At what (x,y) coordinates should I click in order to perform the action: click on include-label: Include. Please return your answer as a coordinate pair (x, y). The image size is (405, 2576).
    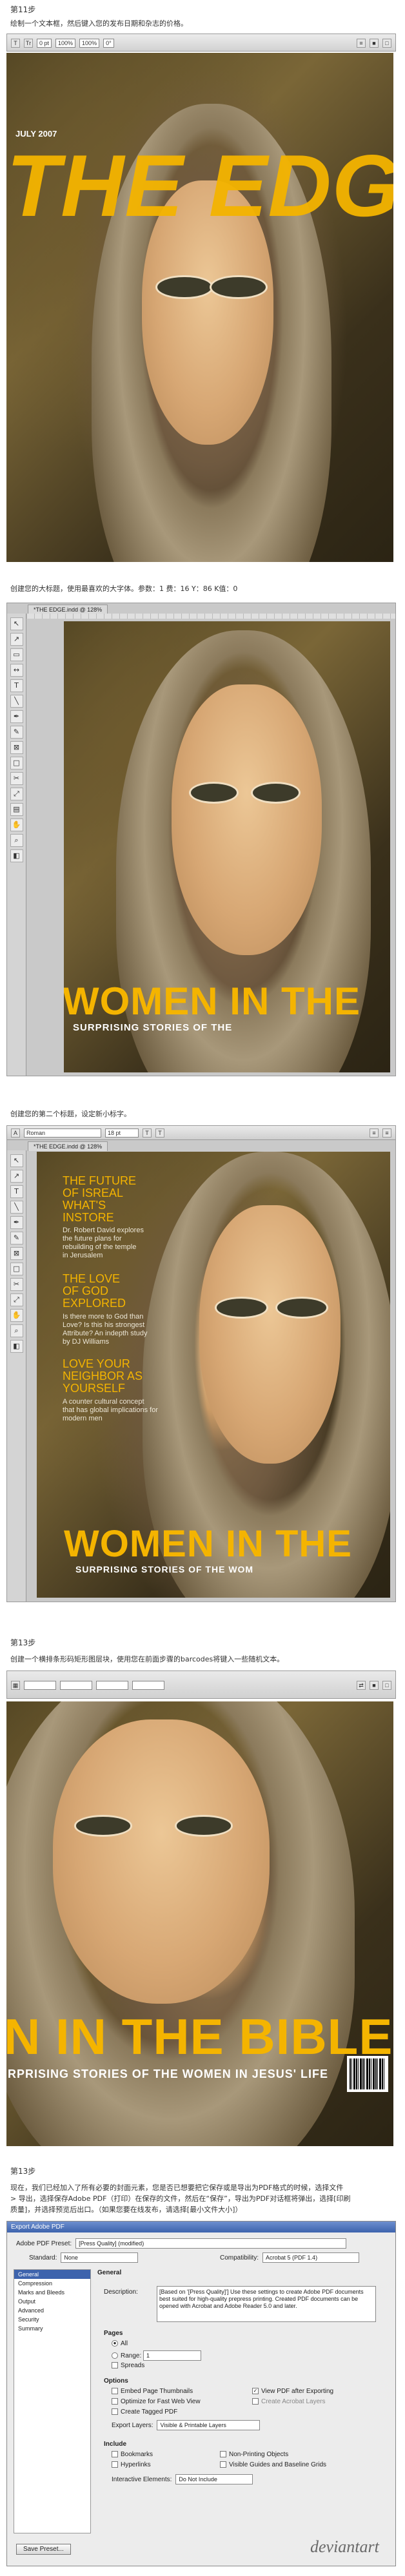
    Looking at the image, I should click on (116, 2444).